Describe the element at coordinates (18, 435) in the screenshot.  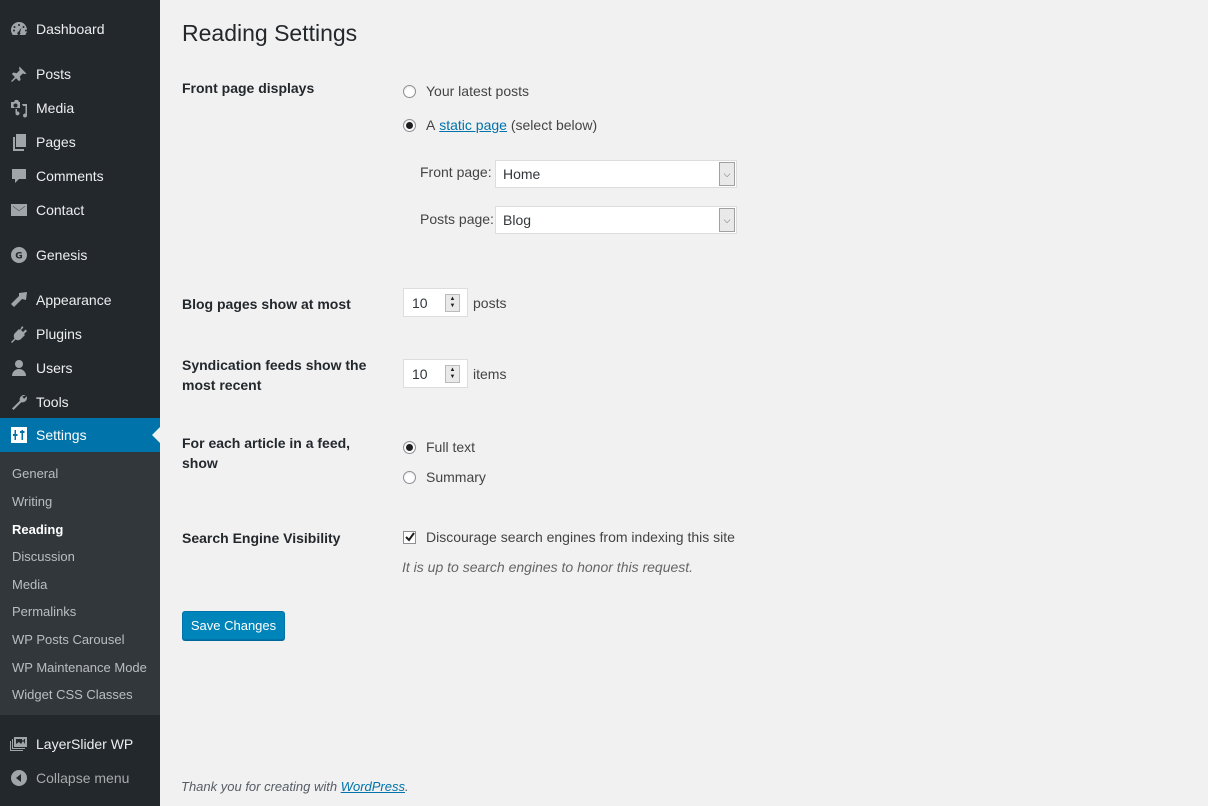
I see `settings-sliders-icon` at that location.